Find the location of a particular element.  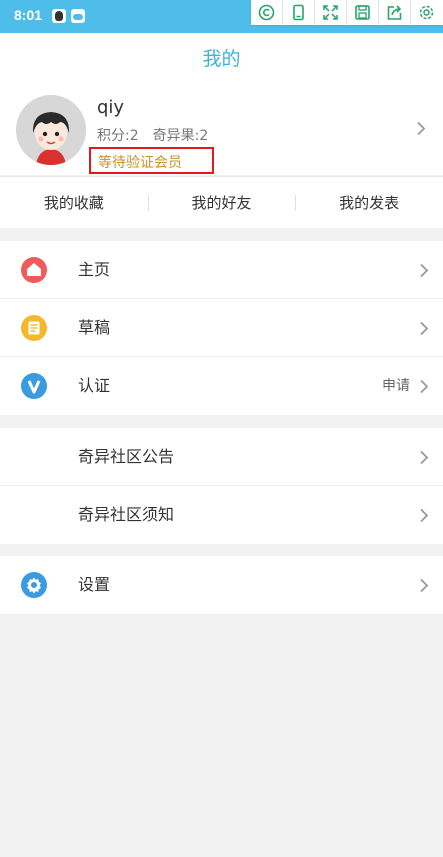

menu-group-community: 奇异社区公告 奇异社区须知 is located at coordinates (221, 486).